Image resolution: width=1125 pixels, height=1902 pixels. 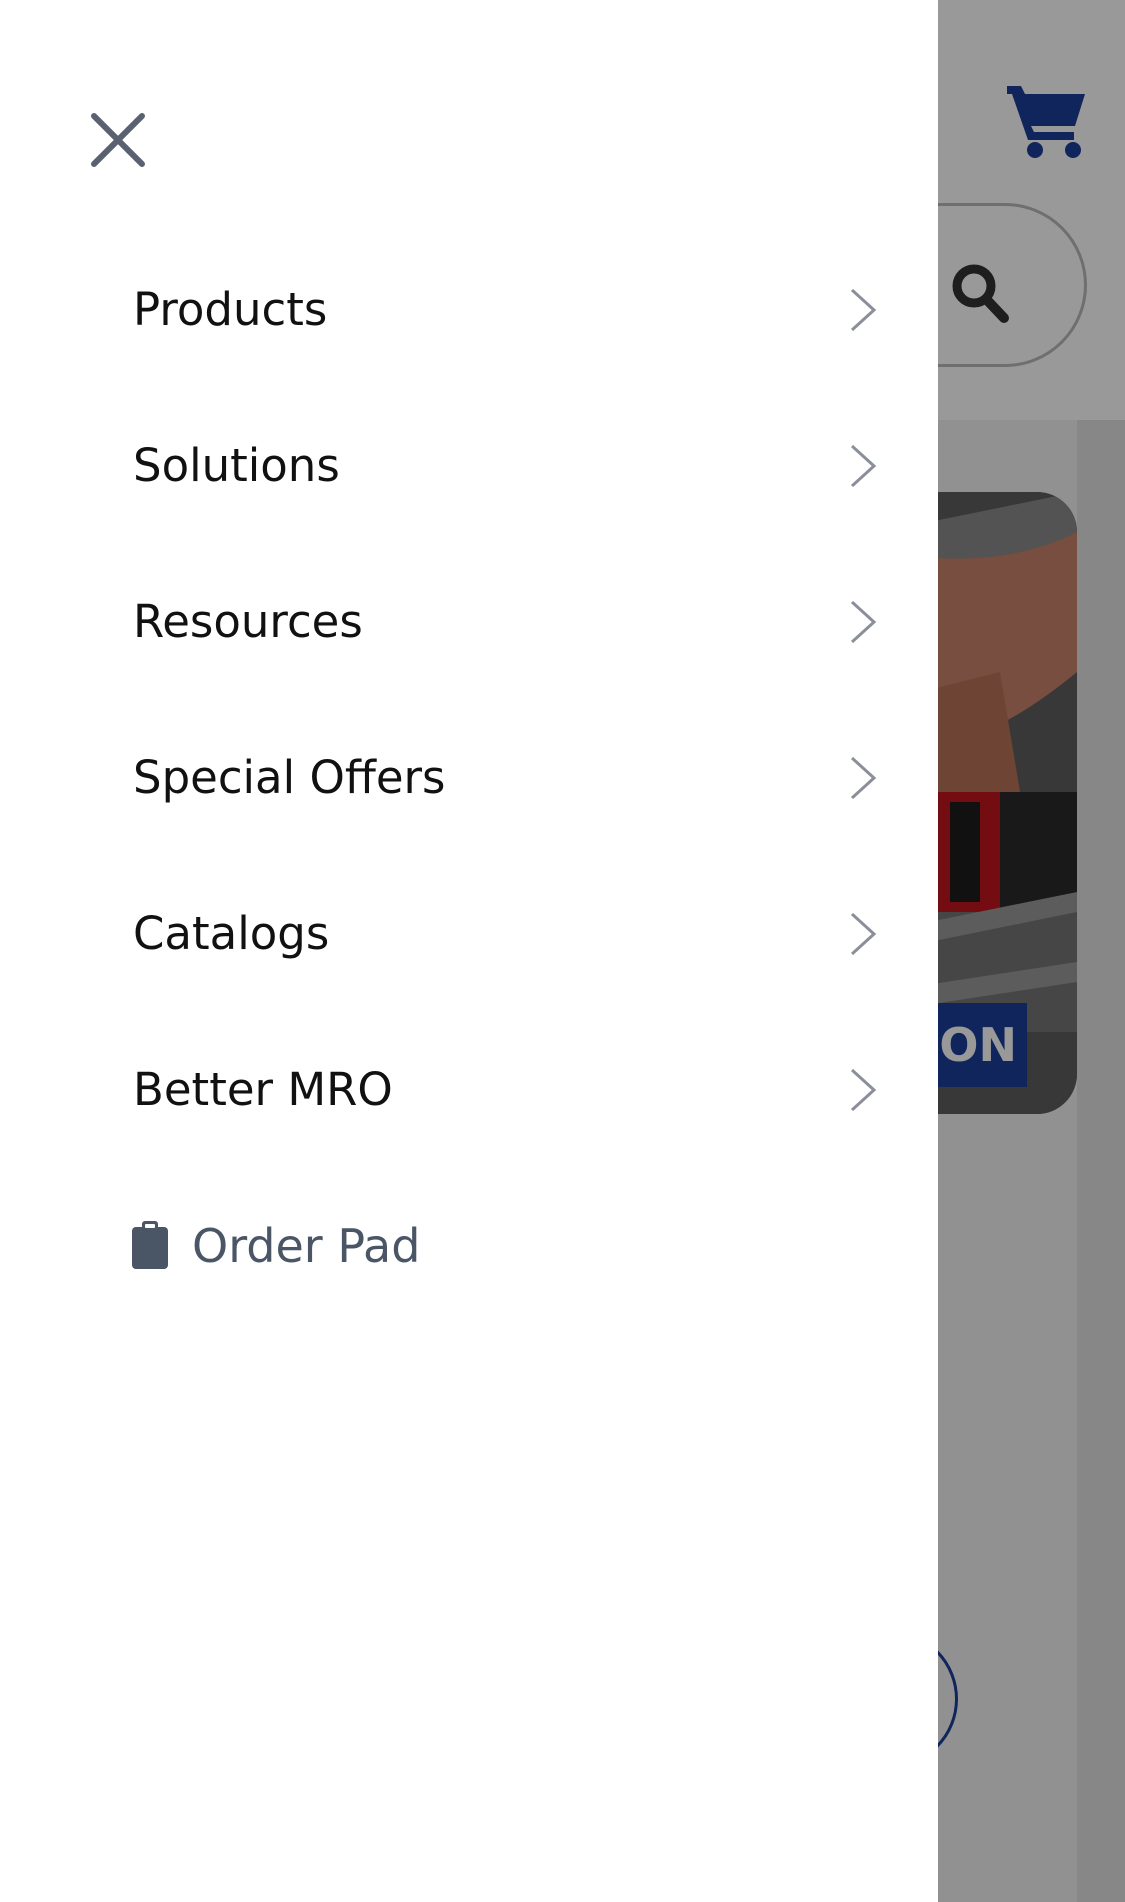 I want to click on nav-item-label: Products, so click(x=230, y=309).